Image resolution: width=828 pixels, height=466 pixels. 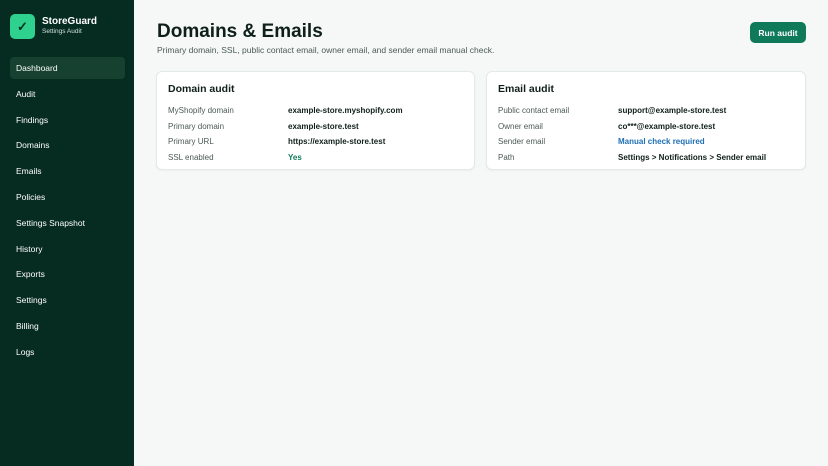 What do you see at coordinates (67, 326) in the screenshot?
I see `sidebar-item-billing: Billing` at bounding box center [67, 326].